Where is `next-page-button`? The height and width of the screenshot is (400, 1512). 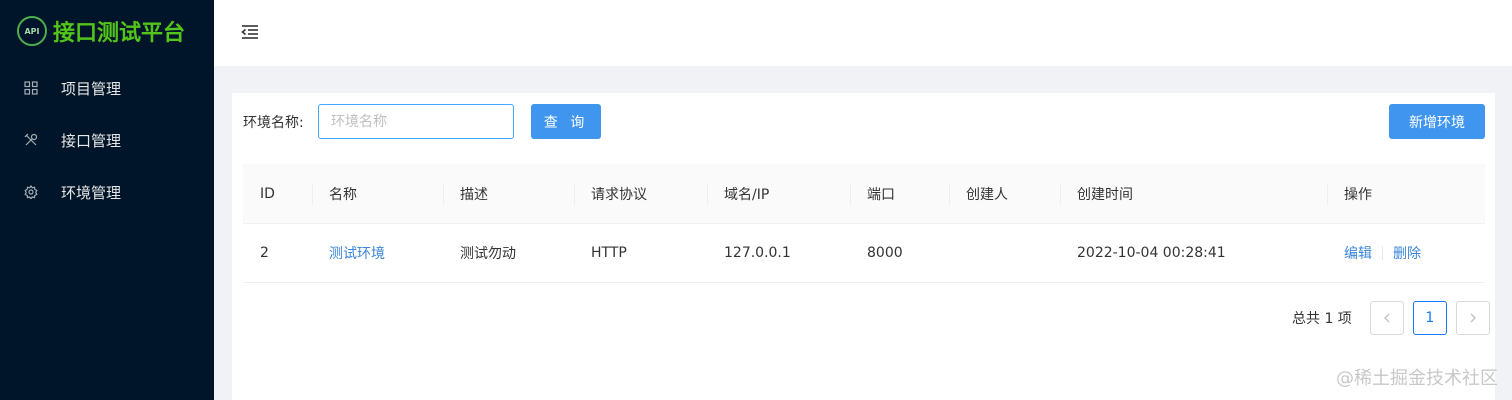 next-page-button is located at coordinates (1472, 318).